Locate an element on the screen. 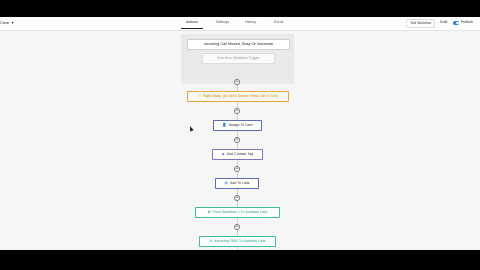  tab-actions: Actions is located at coordinates (192, 24).